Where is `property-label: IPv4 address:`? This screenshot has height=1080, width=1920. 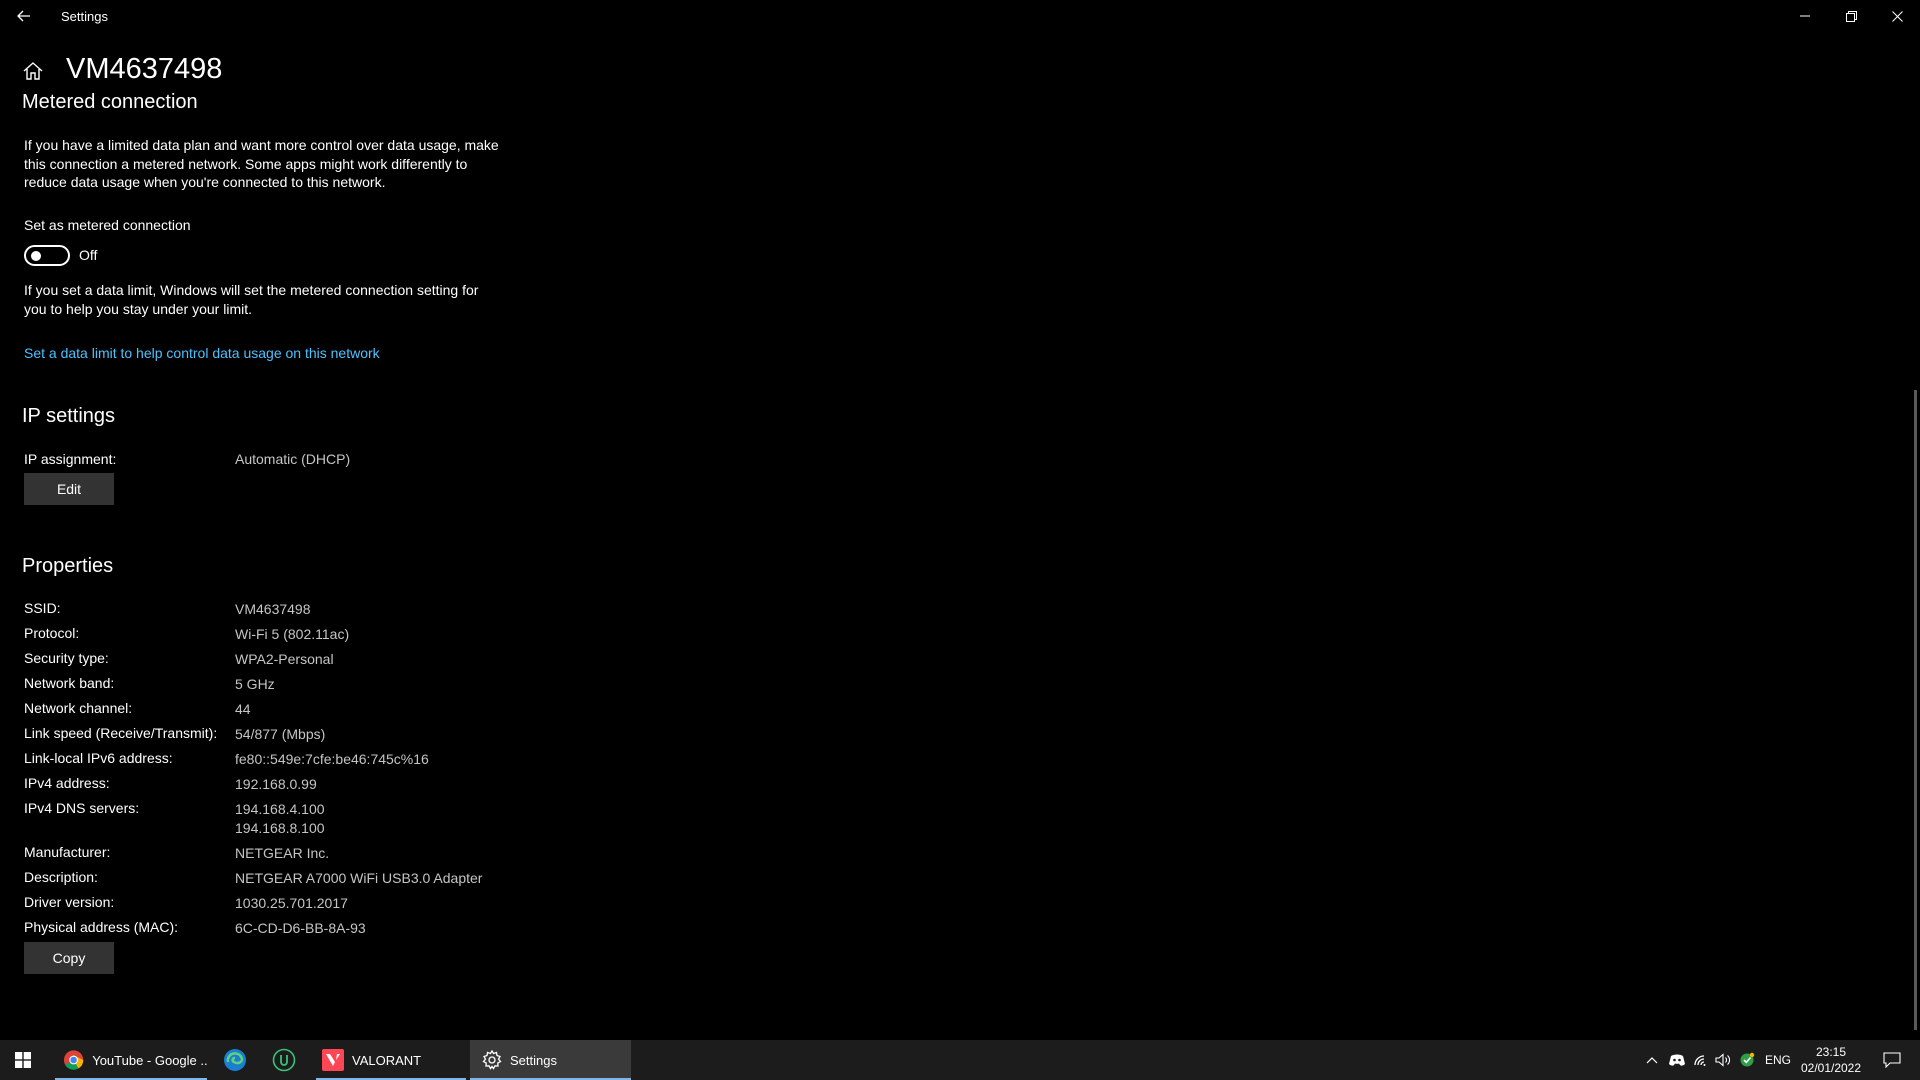
property-label: IPv4 address: is located at coordinates (67, 783).